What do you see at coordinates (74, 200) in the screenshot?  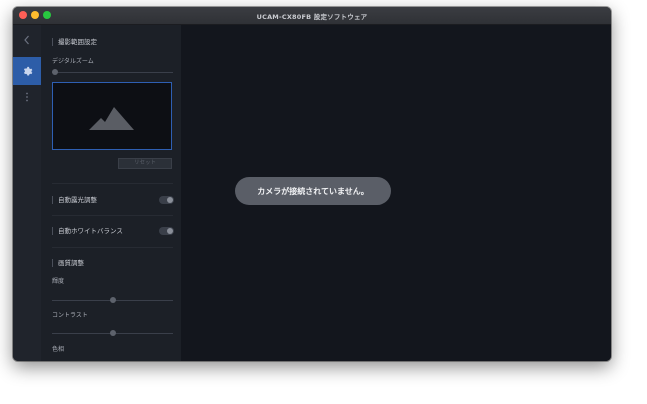 I see `auto-exposure-label: 自動露光調整` at bounding box center [74, 200].